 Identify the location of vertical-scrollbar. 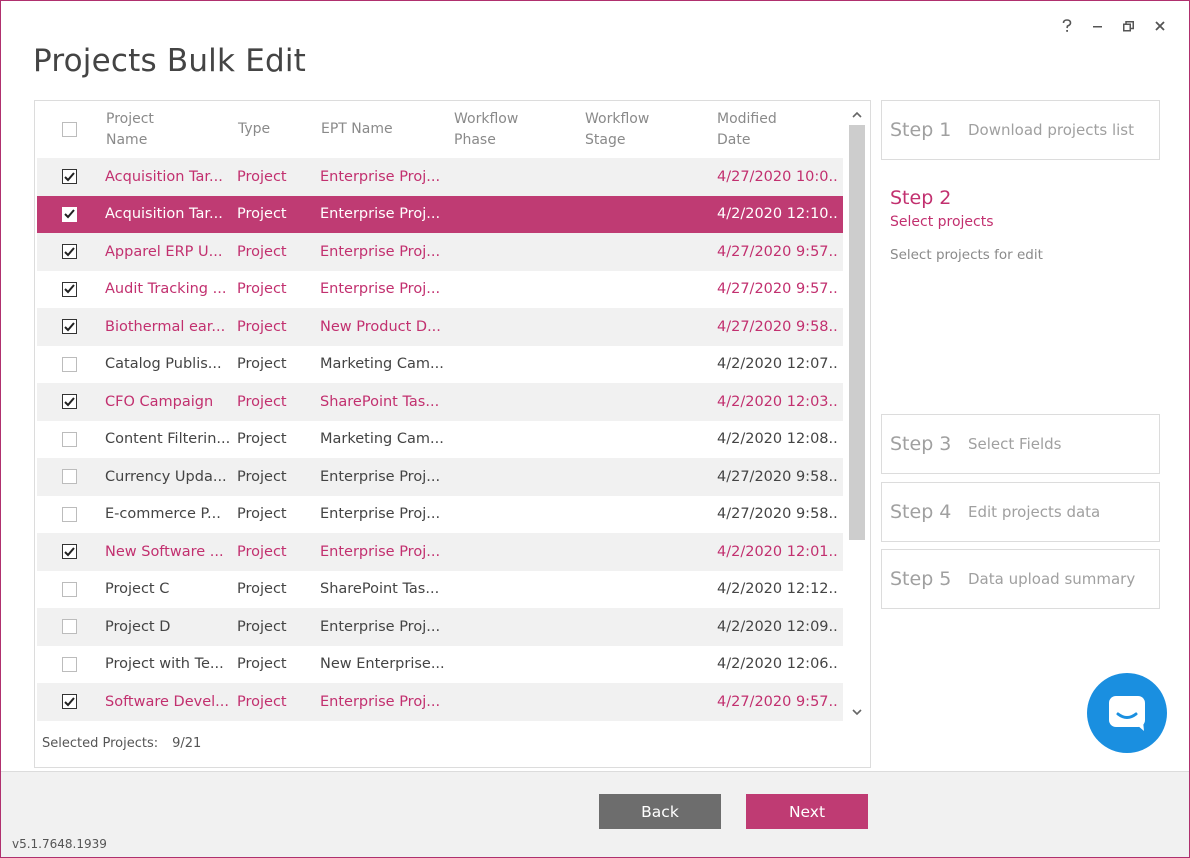
(856, 411).